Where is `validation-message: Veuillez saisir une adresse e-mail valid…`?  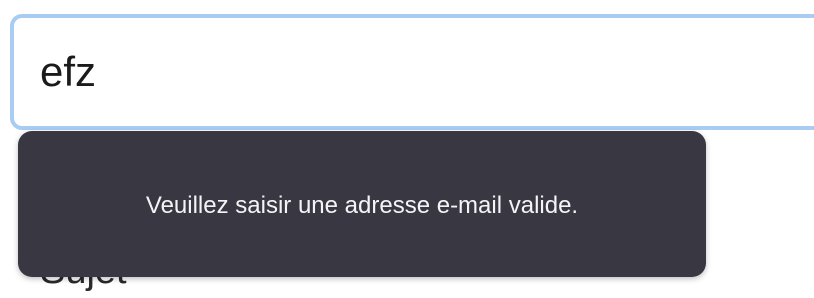
validation-message: Veuillez saisir une adresse e-mail valid… is located at coordinates (362, 205).